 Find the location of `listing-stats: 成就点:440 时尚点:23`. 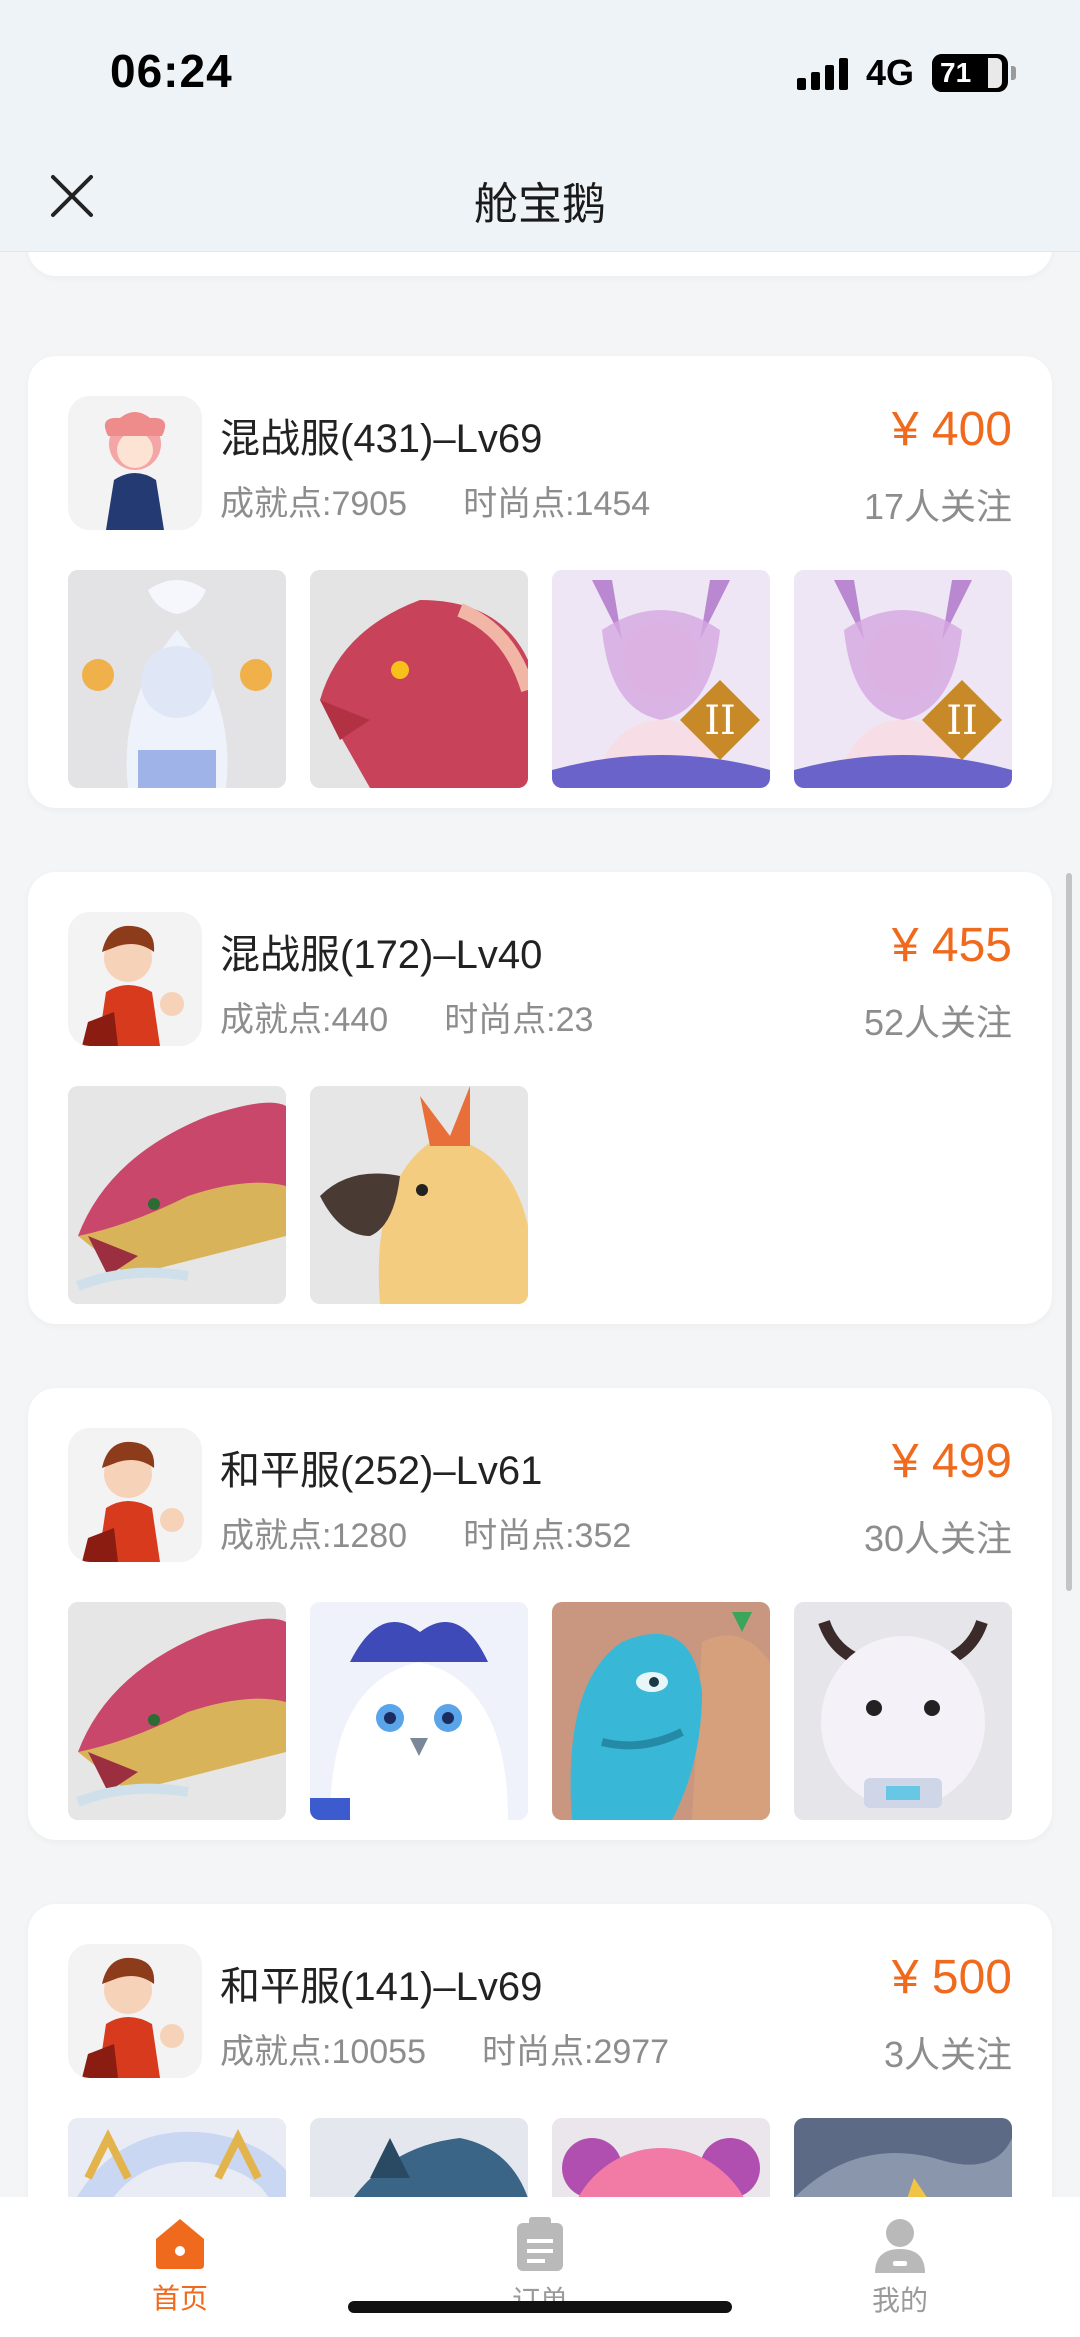

listing-stats: 成就点:440 时尚点:23 is located at coordinates (406, 1016).